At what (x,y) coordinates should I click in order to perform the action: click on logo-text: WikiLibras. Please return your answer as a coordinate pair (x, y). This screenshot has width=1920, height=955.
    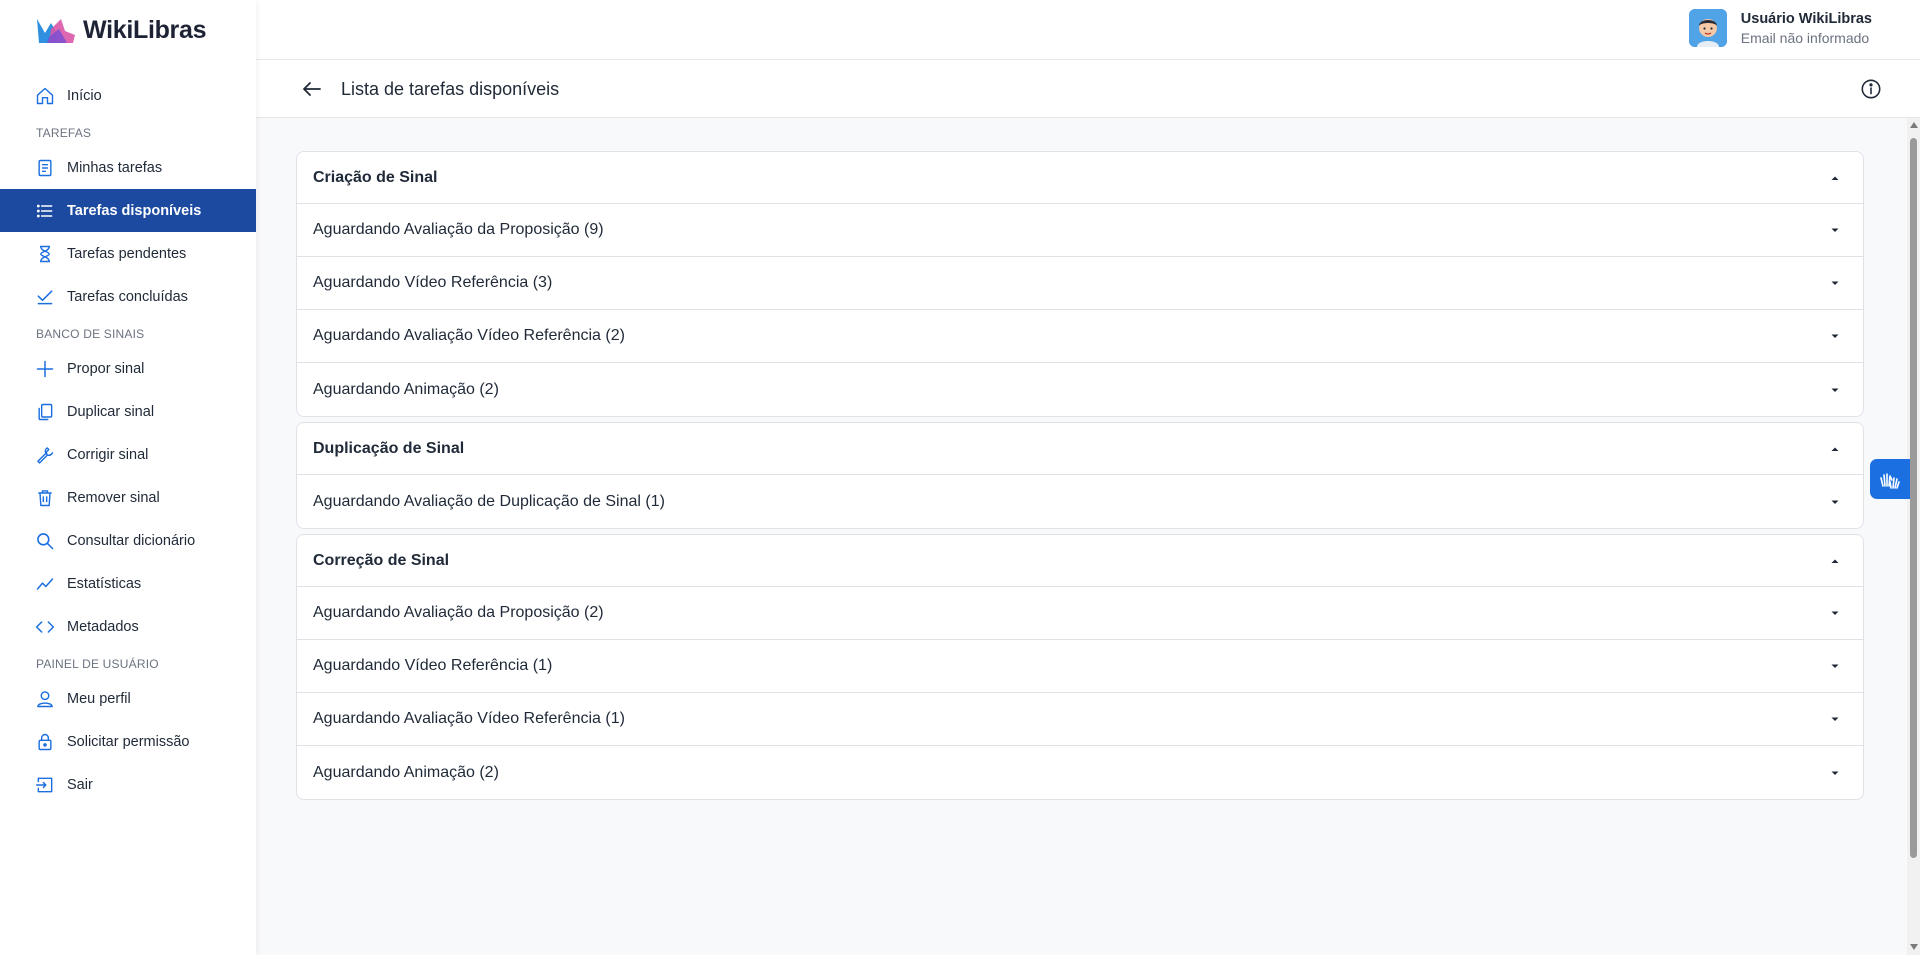
    Looking at the image, I should click on (145, 29).